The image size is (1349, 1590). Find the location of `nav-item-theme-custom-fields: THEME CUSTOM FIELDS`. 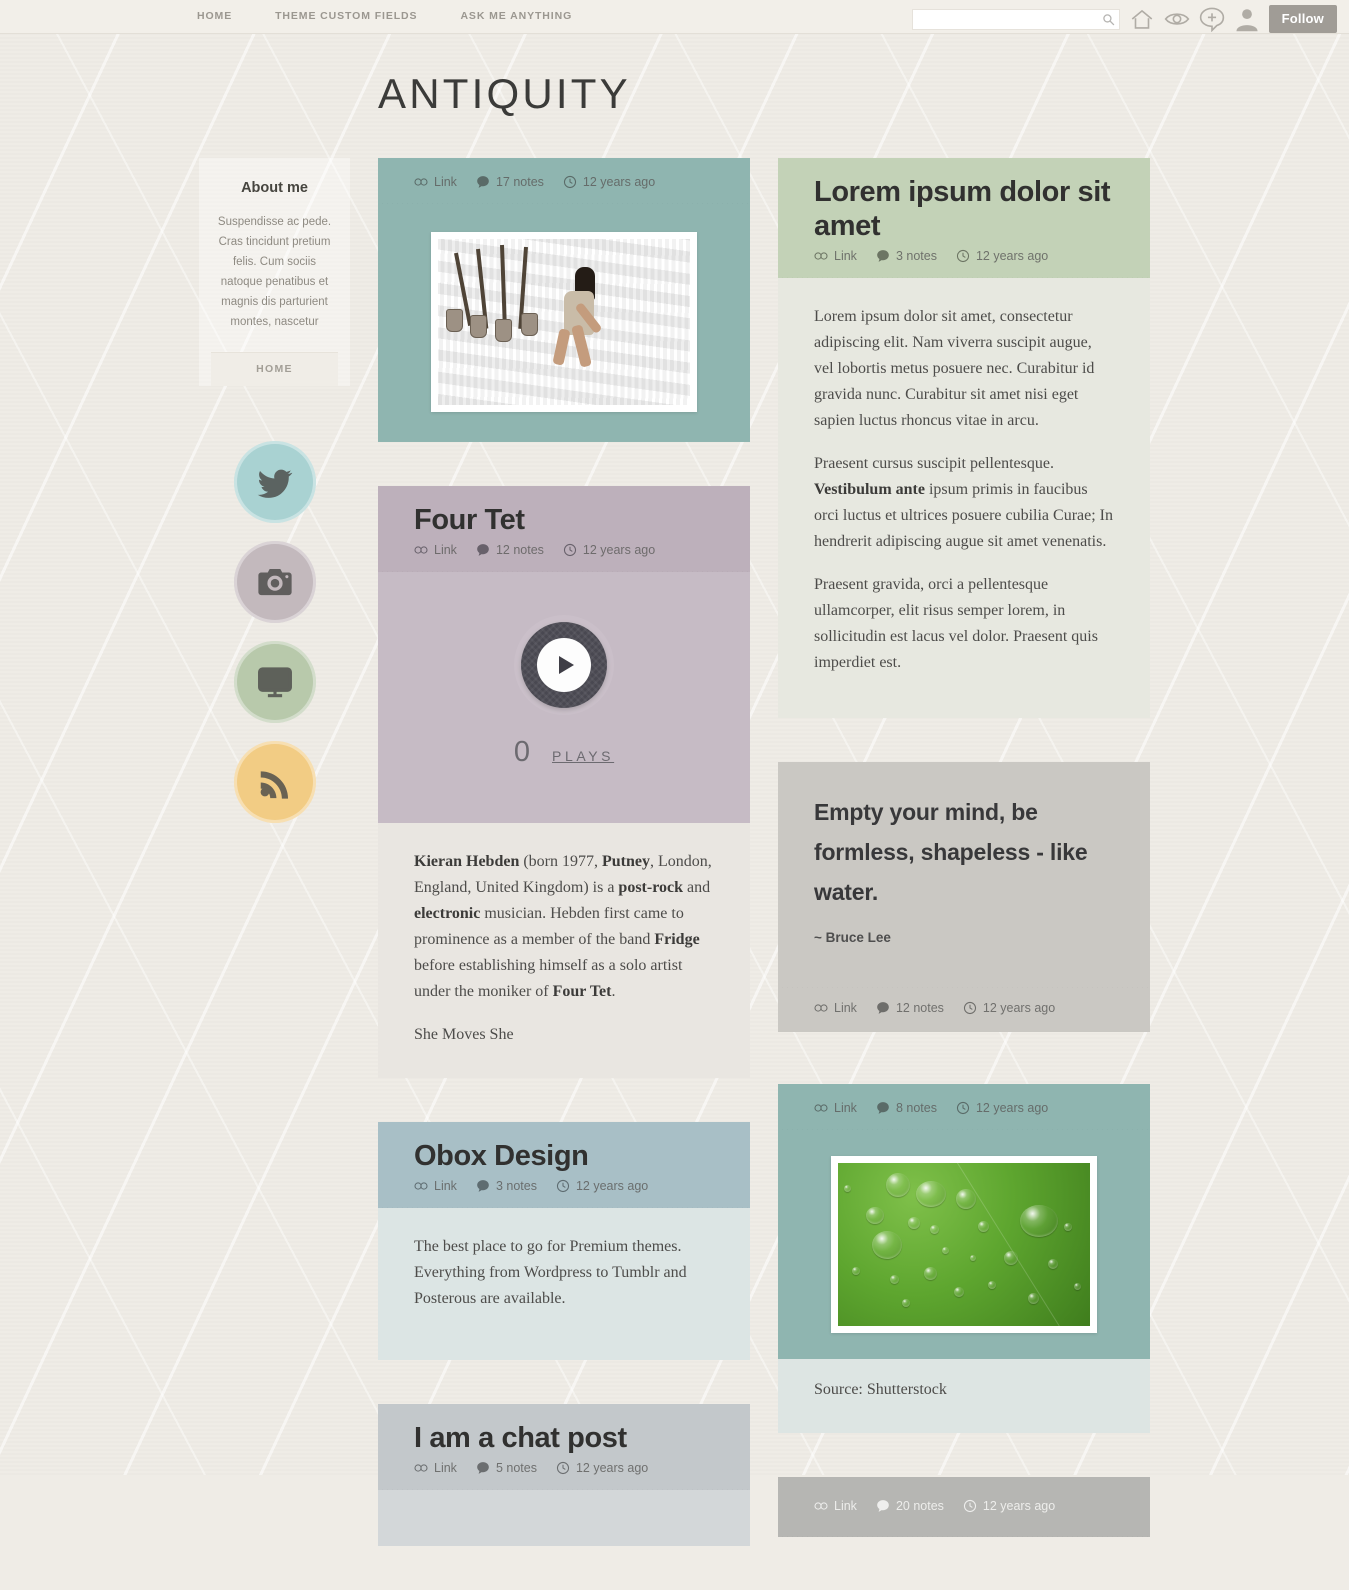

nav-item-theme-custom-fields: THEME CUSTOM FIELDS is located at coordinates (346, 16).